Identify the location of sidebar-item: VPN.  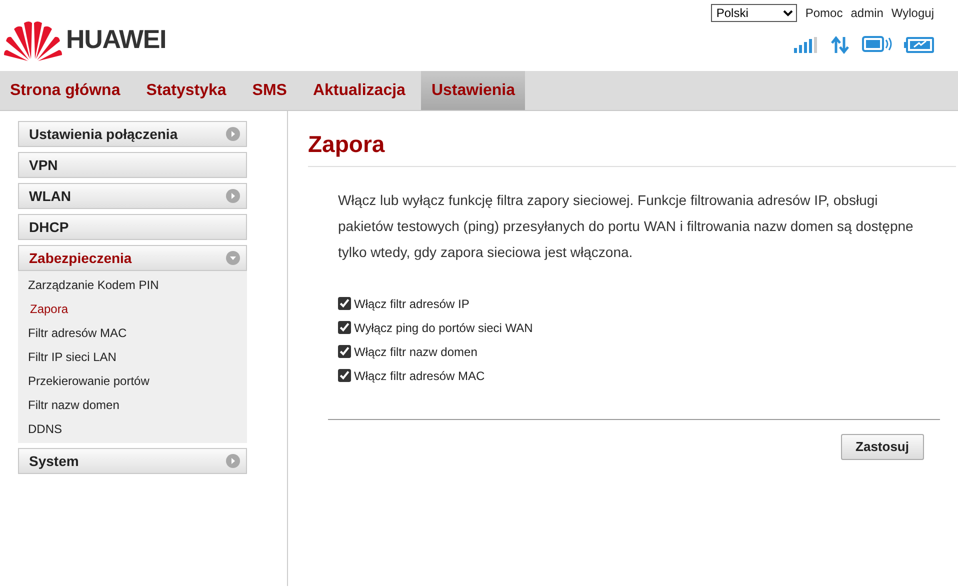
(132, 165).